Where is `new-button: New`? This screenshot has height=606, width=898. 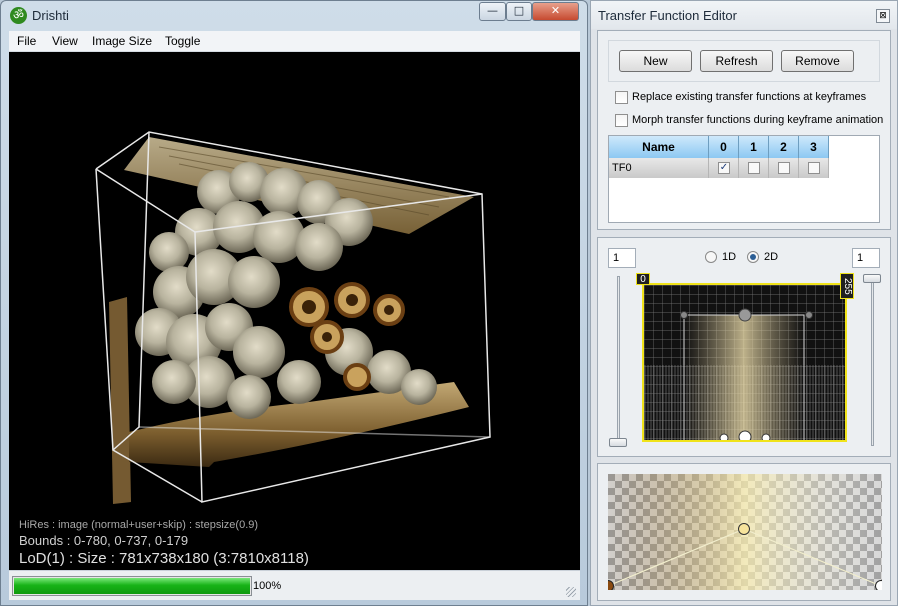 new-button: New is located at coordinates (655, 61).